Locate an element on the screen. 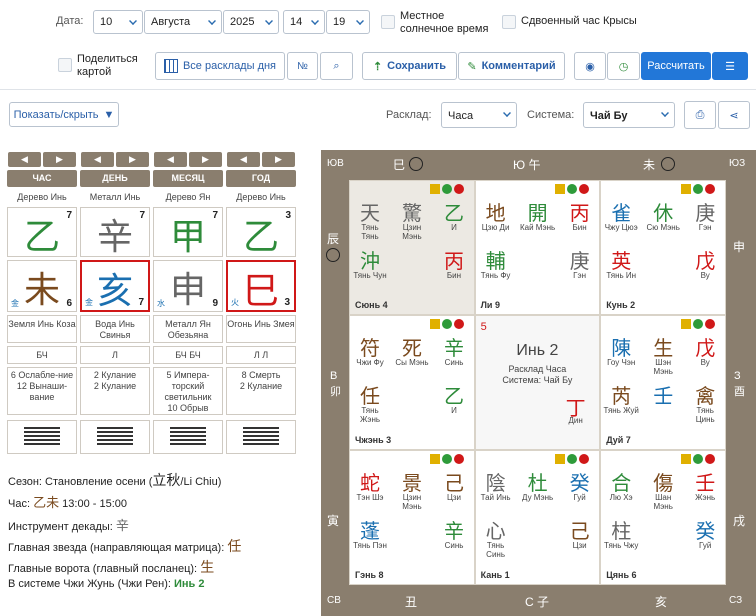 The height and width of the screenshot is (616, 756). system-select: Чай Бу is located at coordinates (629, 115).